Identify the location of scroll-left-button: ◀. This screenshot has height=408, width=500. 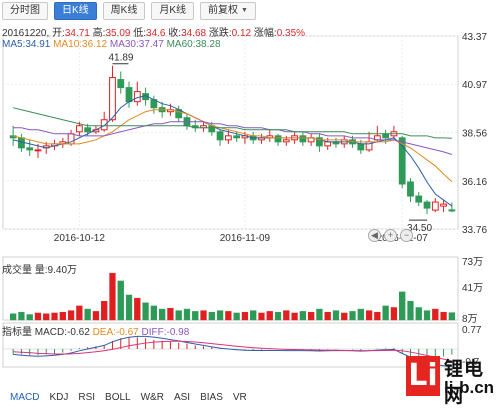
(374, 235).